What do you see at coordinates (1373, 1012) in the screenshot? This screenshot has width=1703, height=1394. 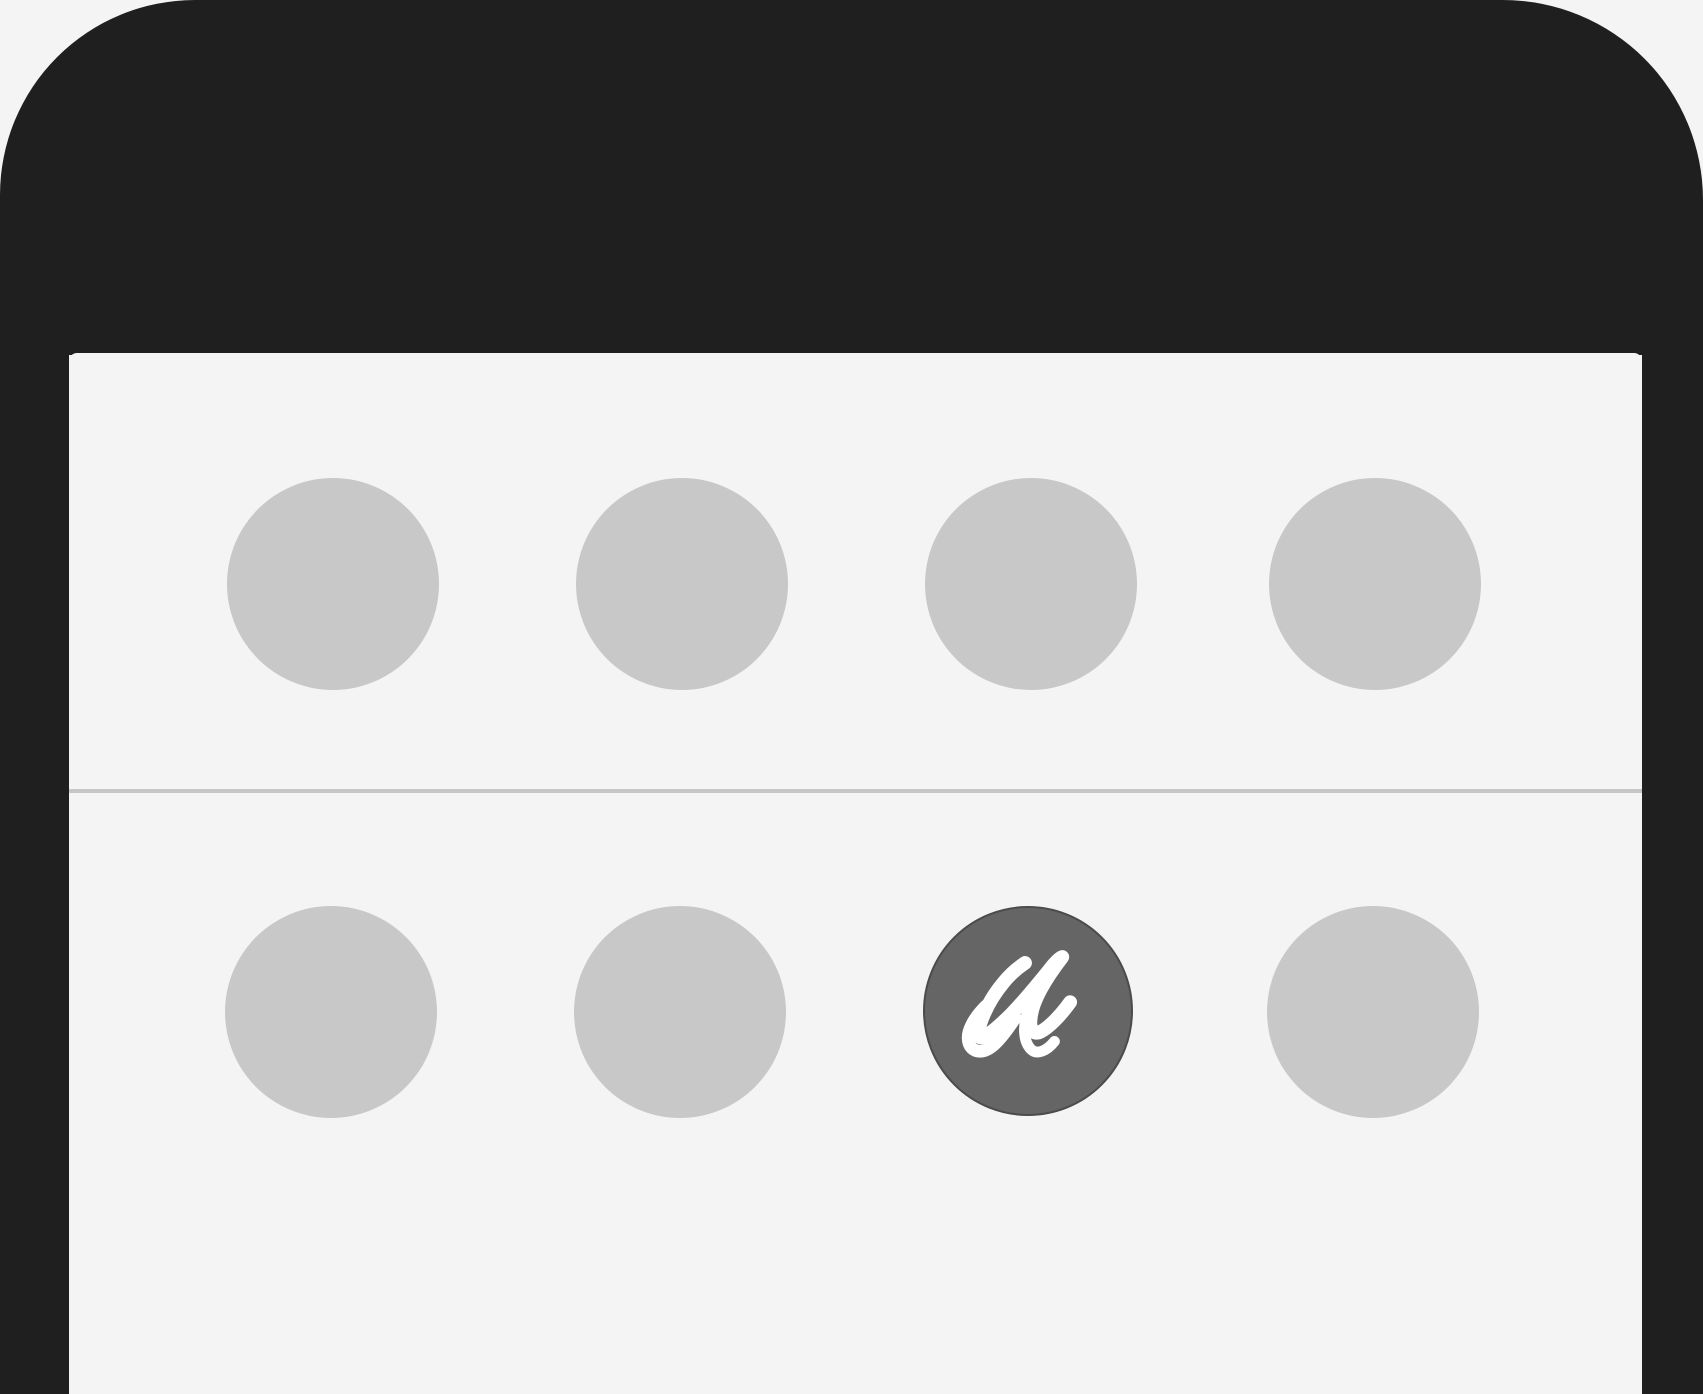 I see `slot-row2-col4` at bounding box center [1373, 1012].